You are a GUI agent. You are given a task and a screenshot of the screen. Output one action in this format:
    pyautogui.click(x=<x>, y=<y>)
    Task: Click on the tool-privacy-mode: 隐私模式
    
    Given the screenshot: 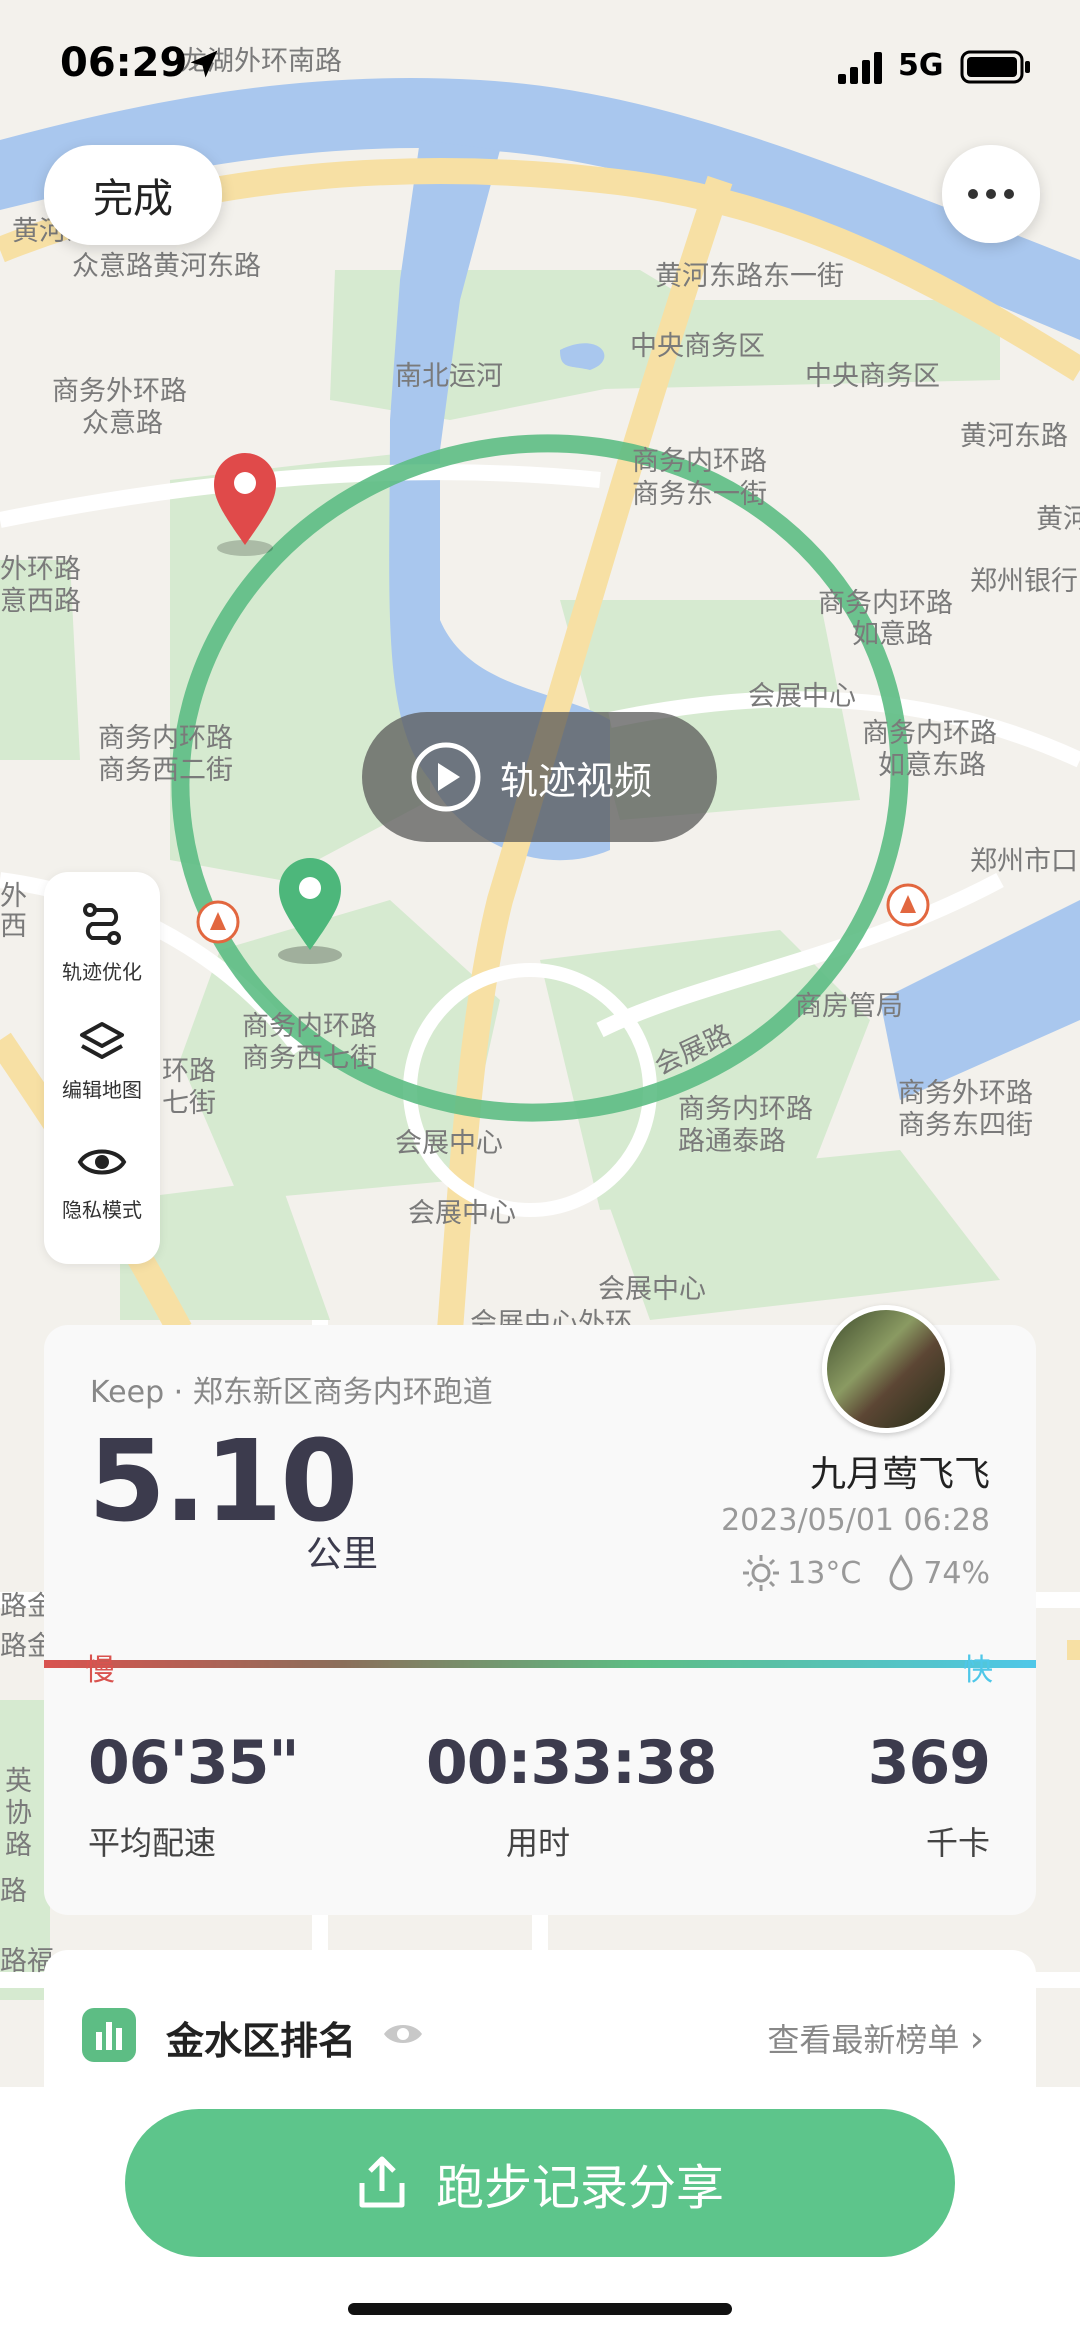 What is the action you would take?
    pyautogui.click(x=102, y=1180)
    